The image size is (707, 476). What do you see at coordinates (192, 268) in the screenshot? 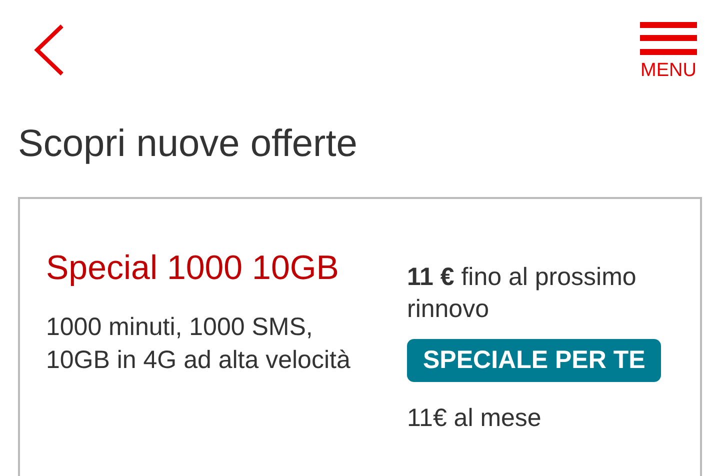
I see `offer-name: Special 1000 10GB` at bounding box center [192, 268].